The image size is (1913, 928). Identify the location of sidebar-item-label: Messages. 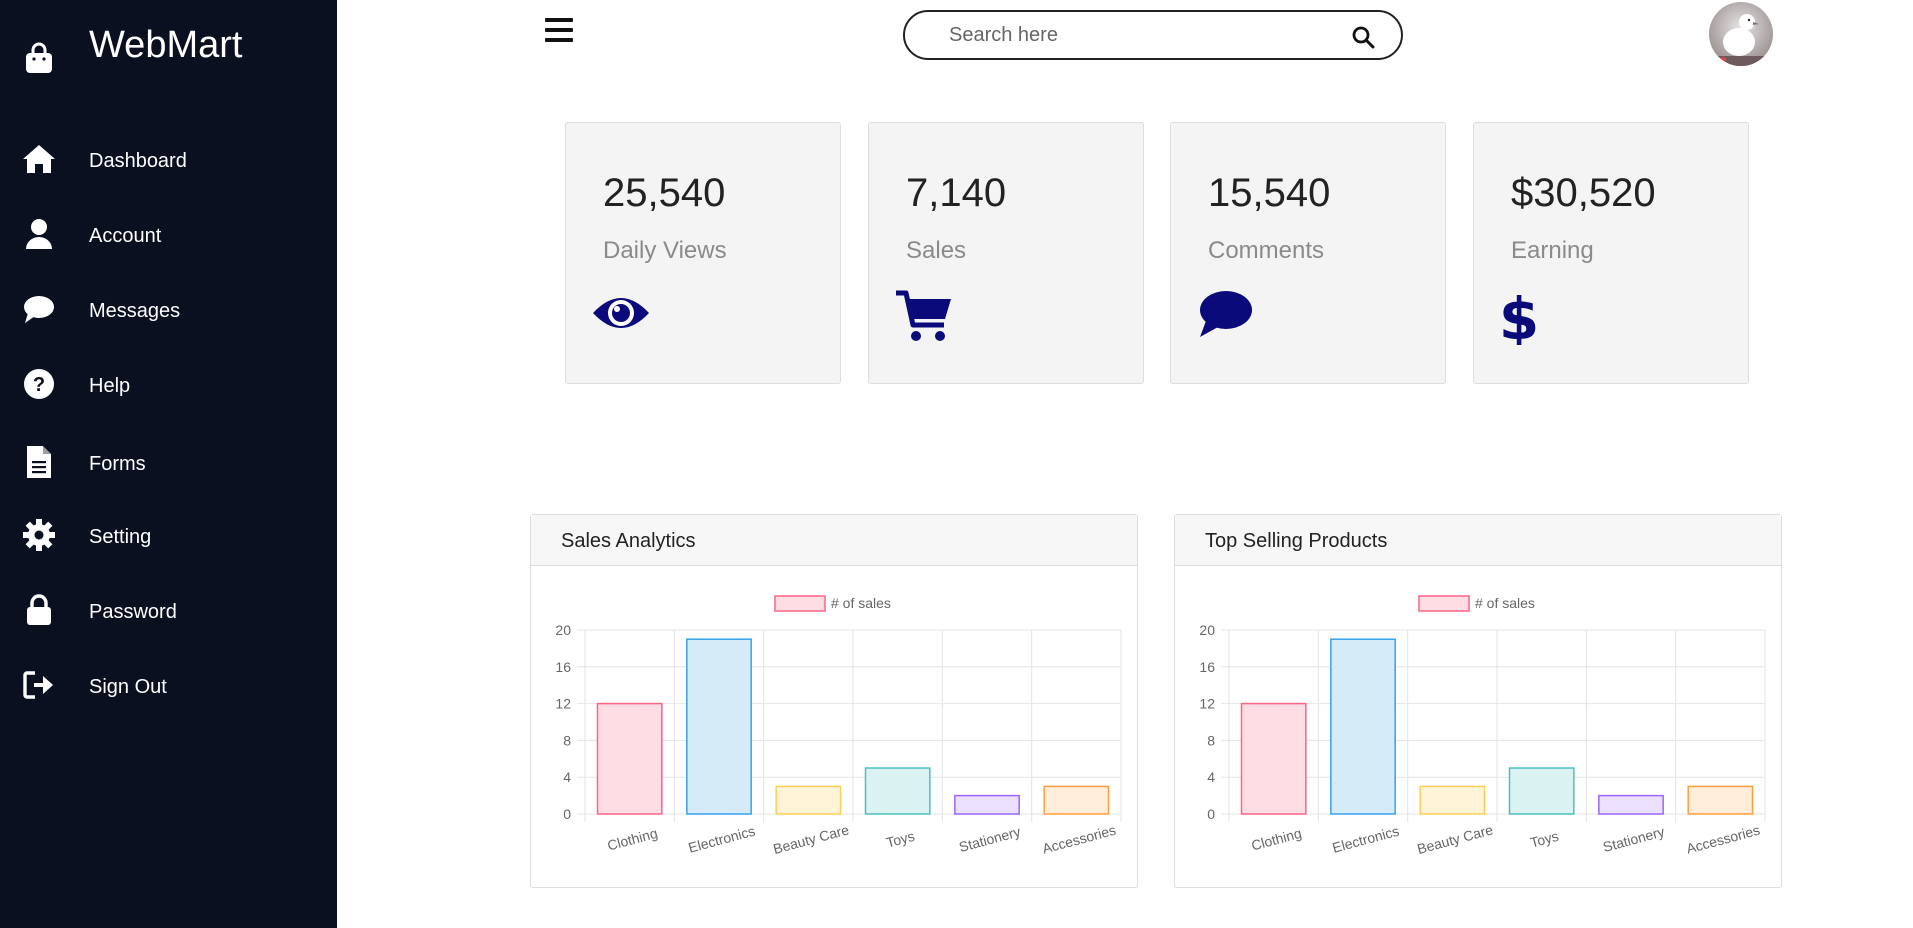
(135, 311).